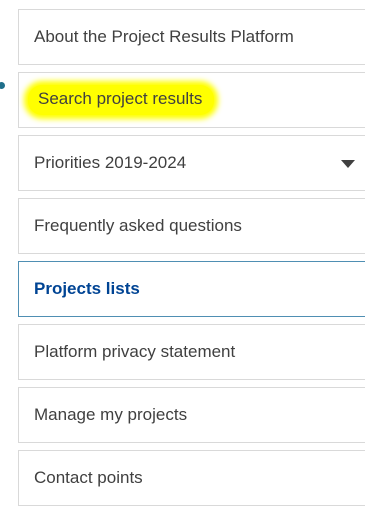  What do you see at coordinates (135, 351) in the screenshot?
I see `nav-item-label: Platform privacy statement` at bounding box center [135, 351].